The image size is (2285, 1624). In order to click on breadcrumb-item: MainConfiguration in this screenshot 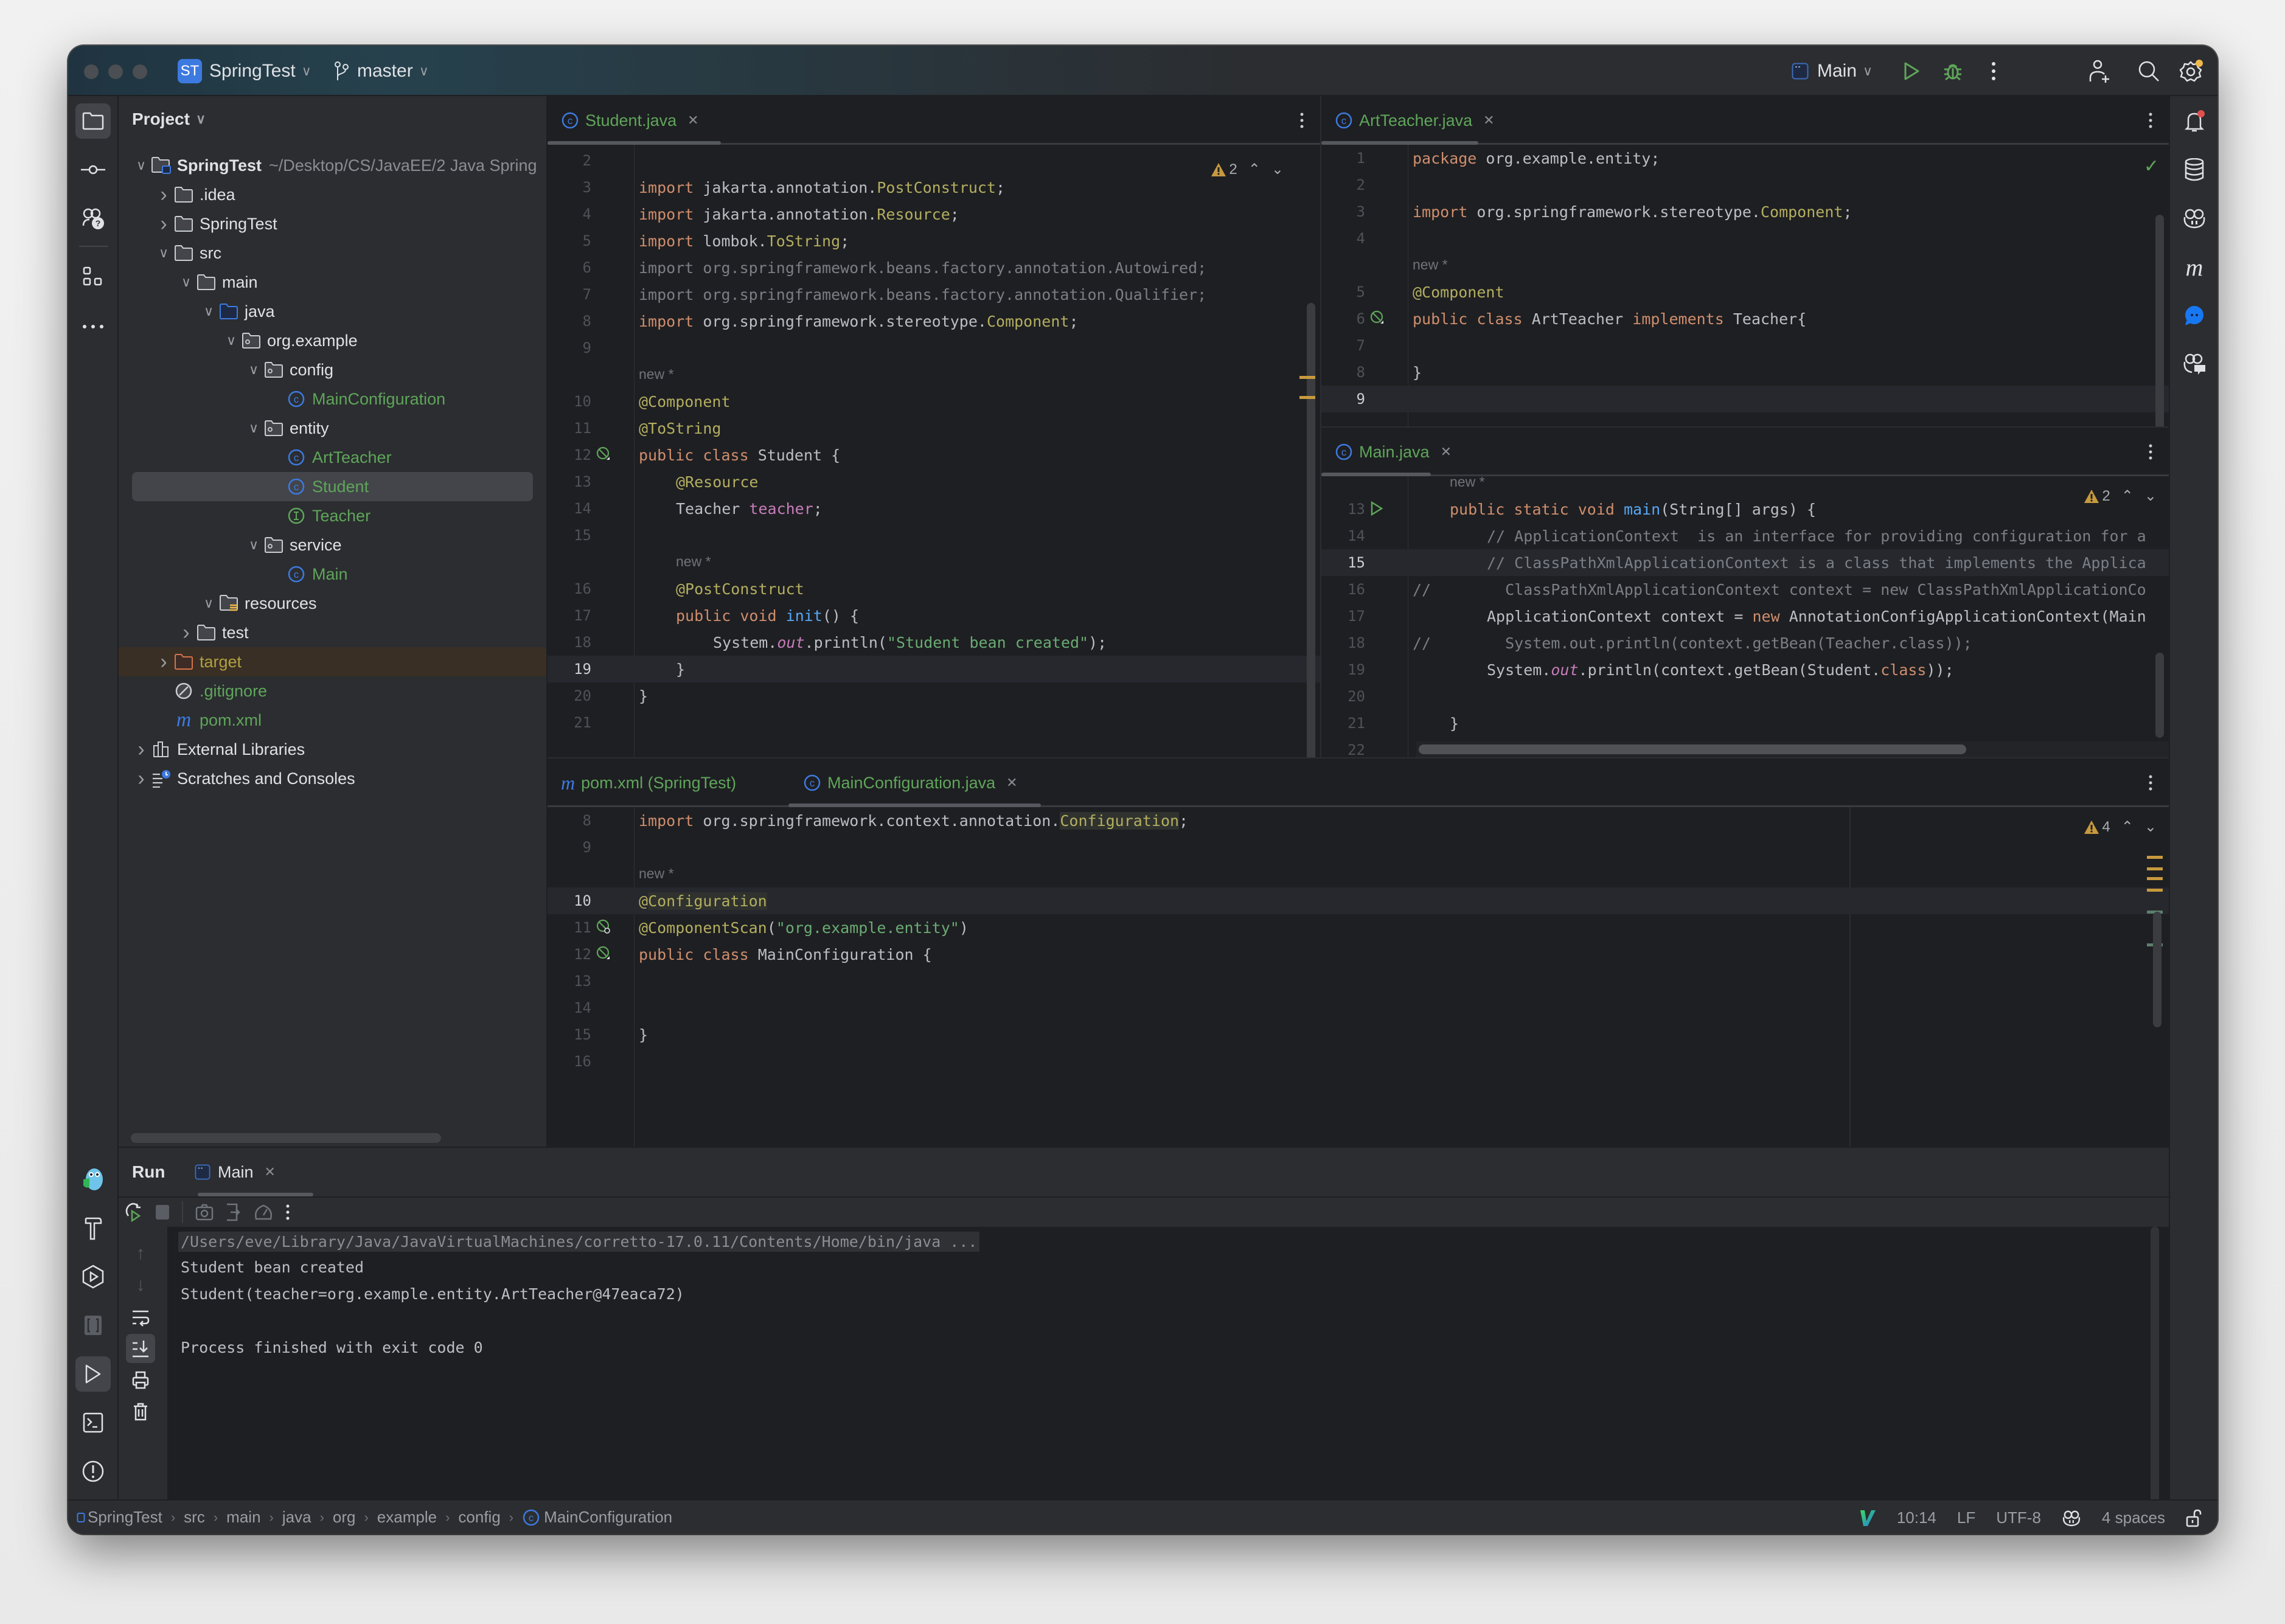, I will do `click(608, 1517)`.